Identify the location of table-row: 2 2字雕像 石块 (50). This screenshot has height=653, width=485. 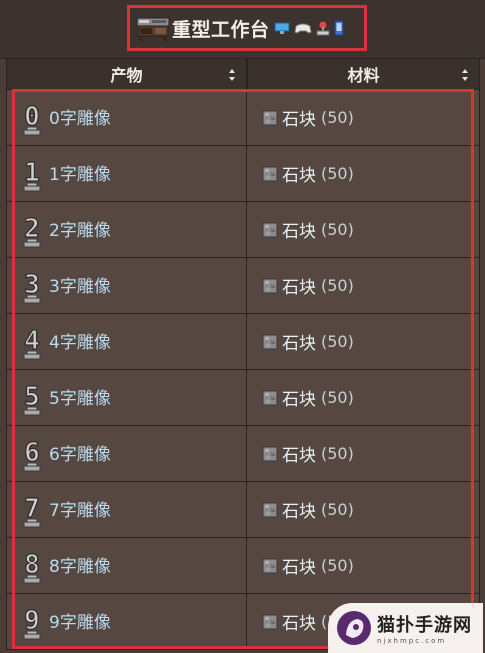
(243, 230).